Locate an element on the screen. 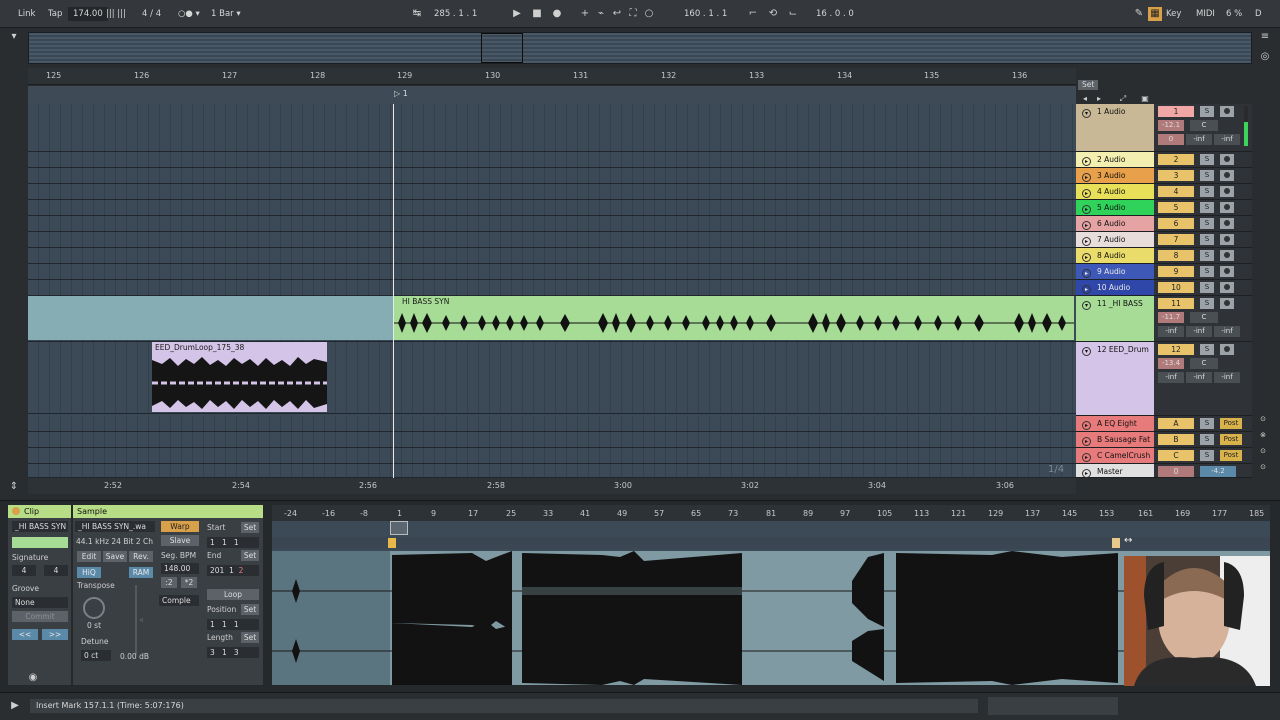 The height and width of the screenshot is (720, 1280). delay-toggle-icon: ⊙ is located at coordinates (1263, 467).